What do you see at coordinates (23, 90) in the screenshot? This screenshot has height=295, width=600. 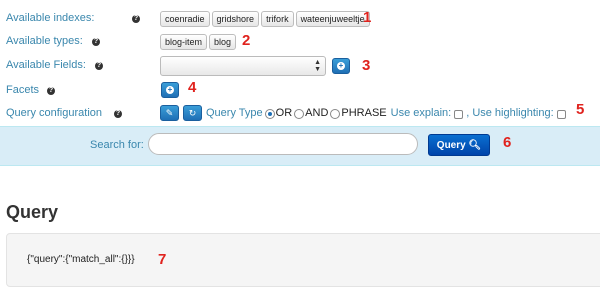 I see `facets-label: Facets` at bounding box center [23, 90].